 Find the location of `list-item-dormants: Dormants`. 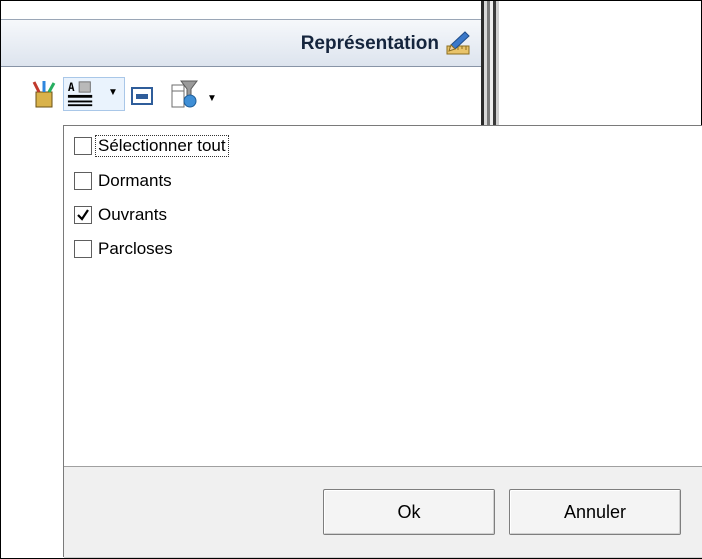

list-item-dormants: Dormants is located at coordinates (123, 181).